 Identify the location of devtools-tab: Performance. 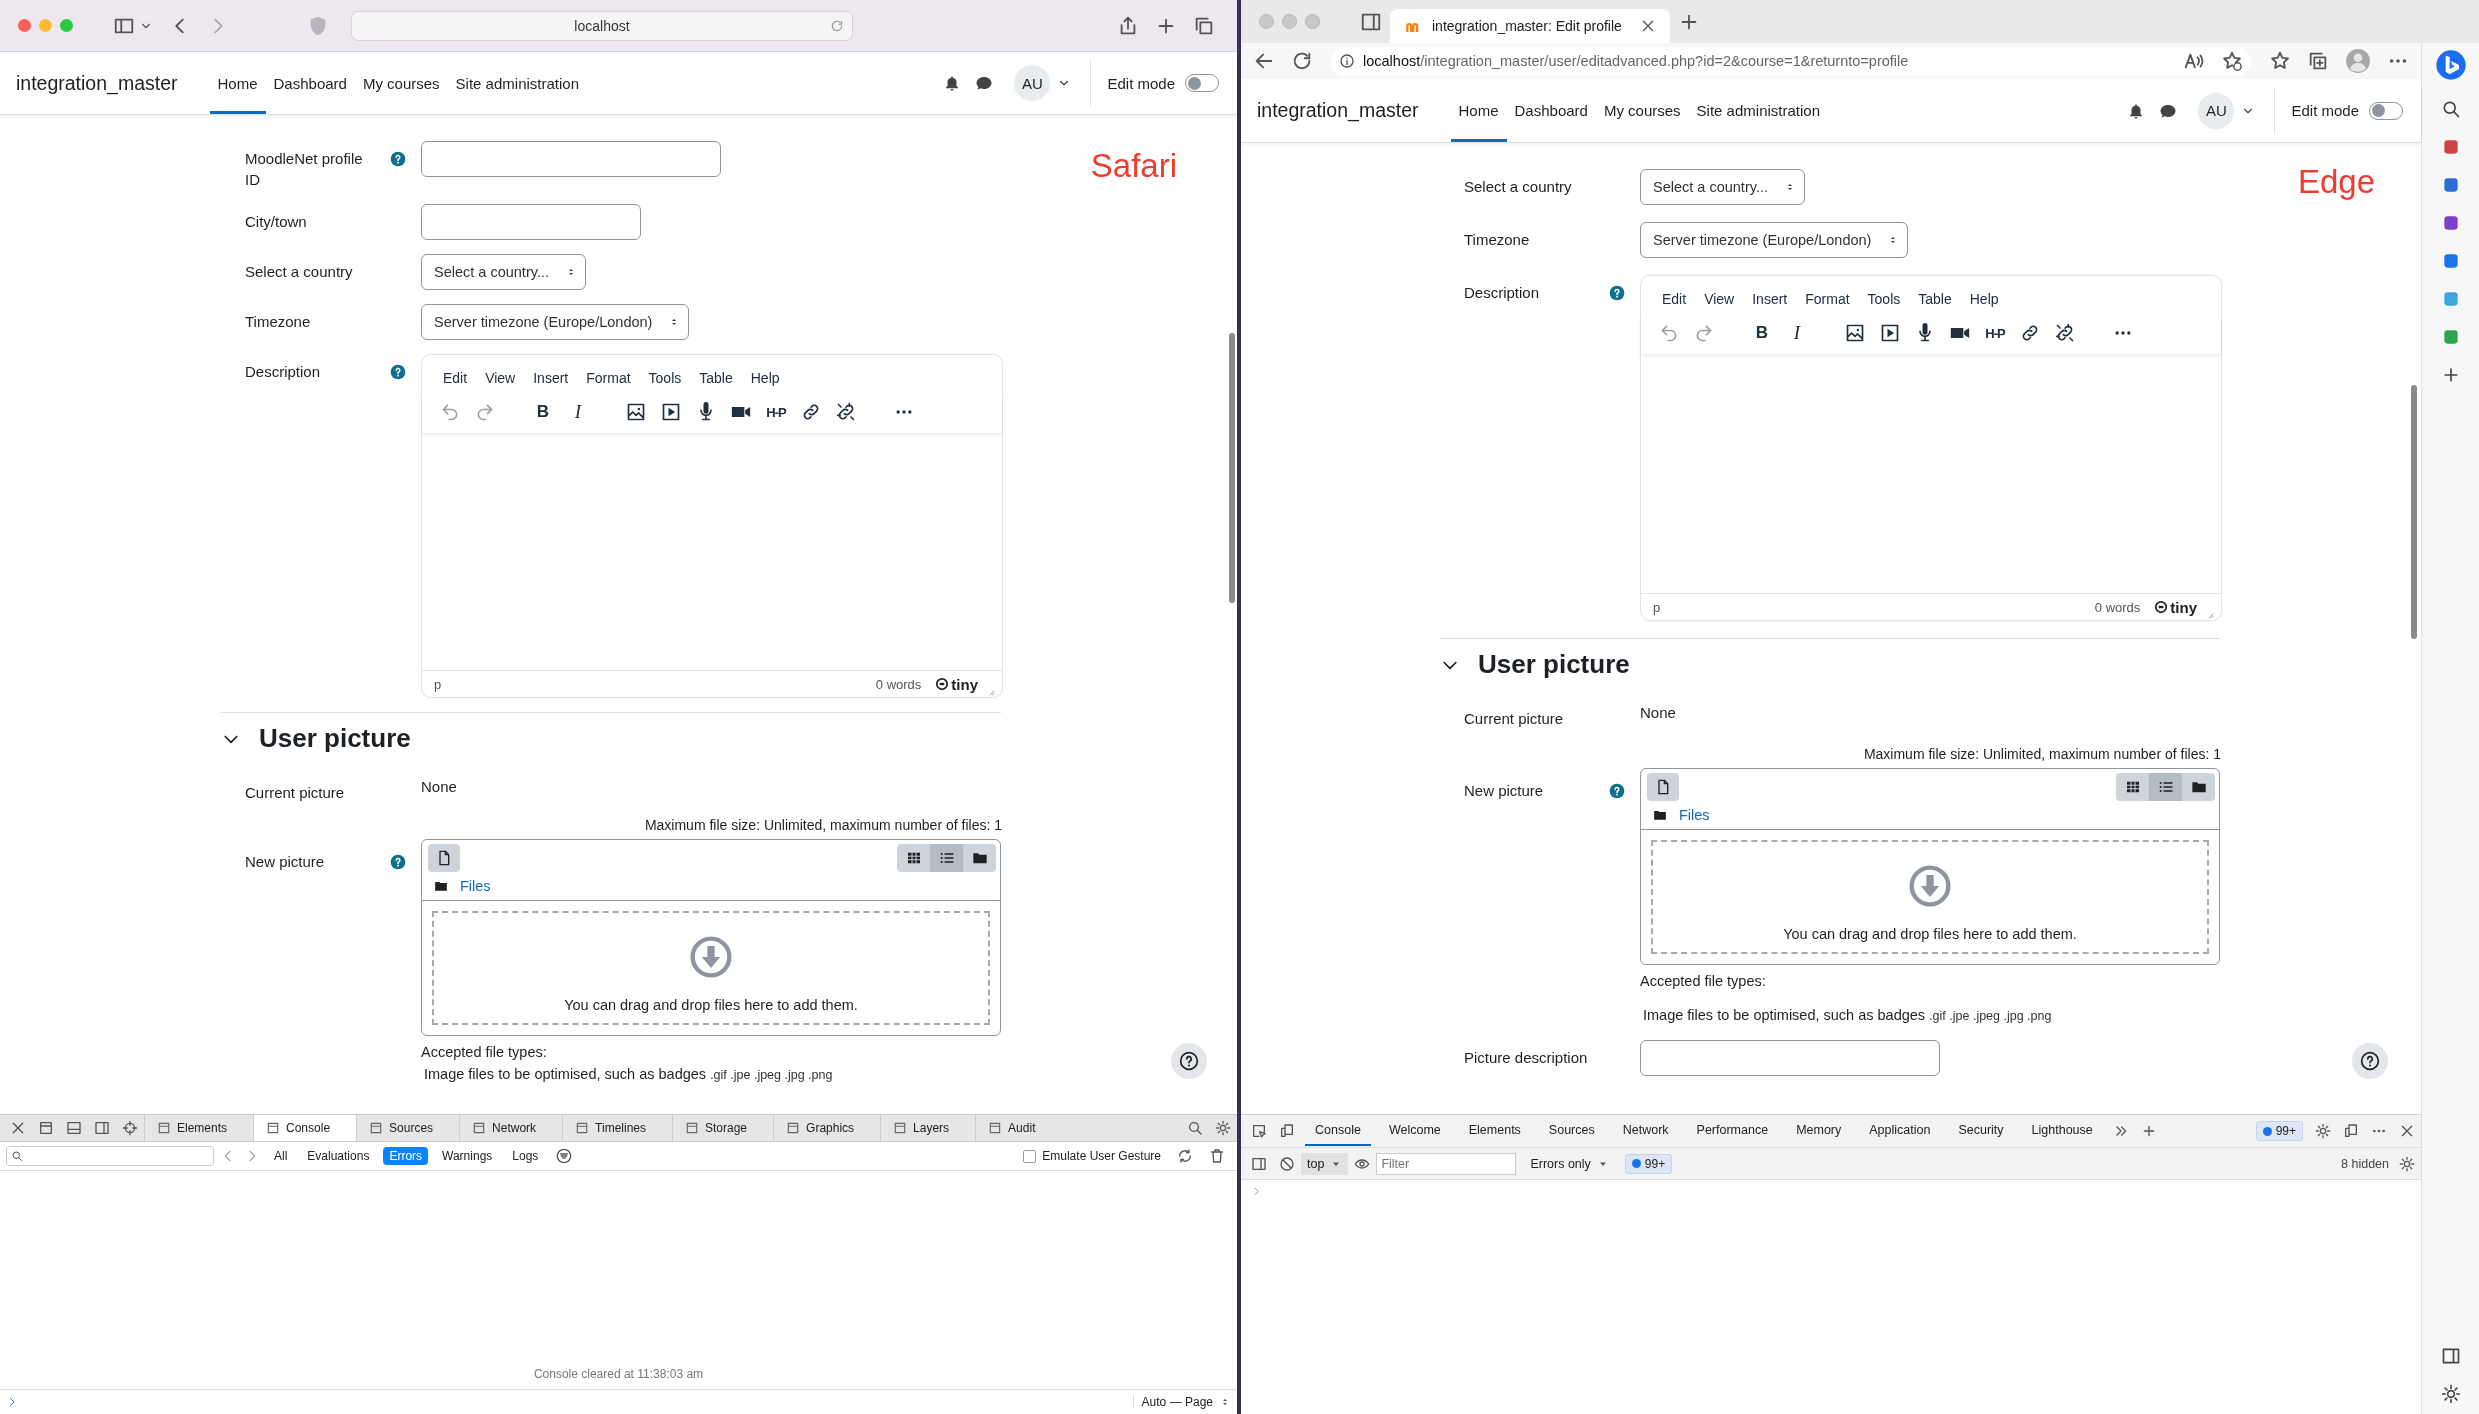
(1732, 1131).